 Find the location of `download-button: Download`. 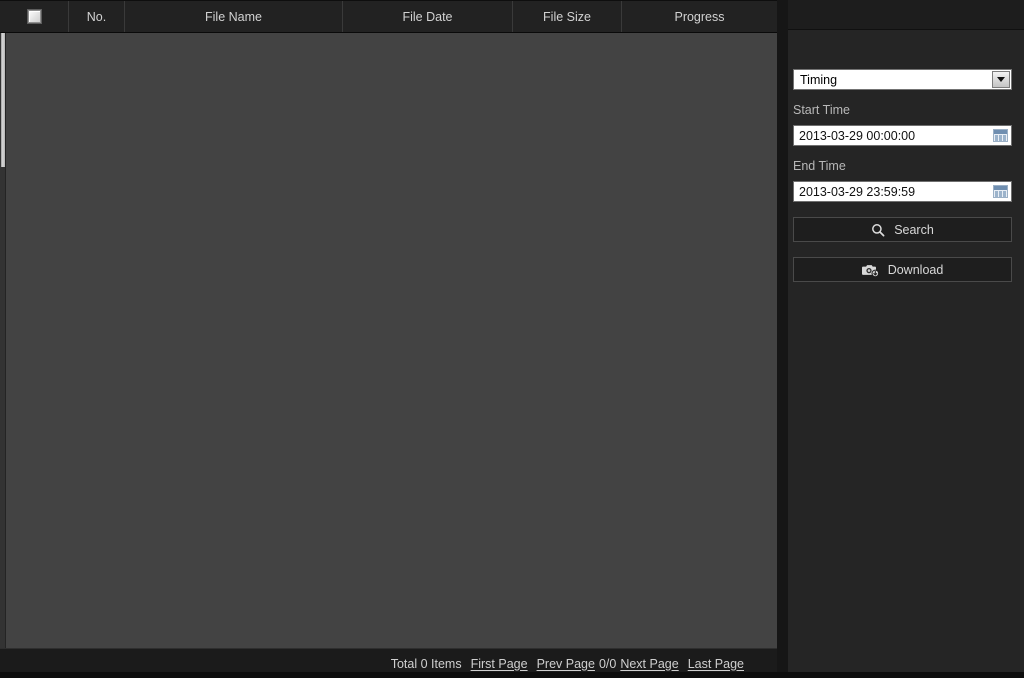

download-button: Download is located at coordinates (902, 269).